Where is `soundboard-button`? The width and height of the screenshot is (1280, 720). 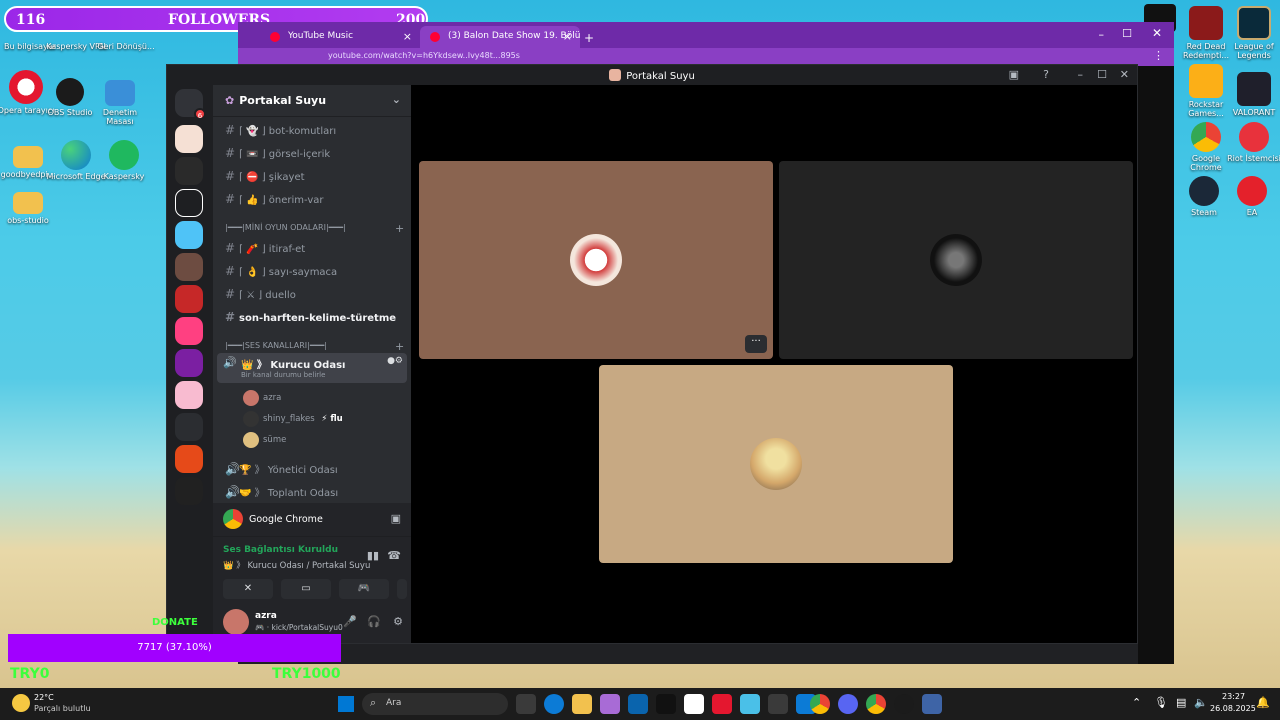
soundboard-button is located at coordinates (402, 589).